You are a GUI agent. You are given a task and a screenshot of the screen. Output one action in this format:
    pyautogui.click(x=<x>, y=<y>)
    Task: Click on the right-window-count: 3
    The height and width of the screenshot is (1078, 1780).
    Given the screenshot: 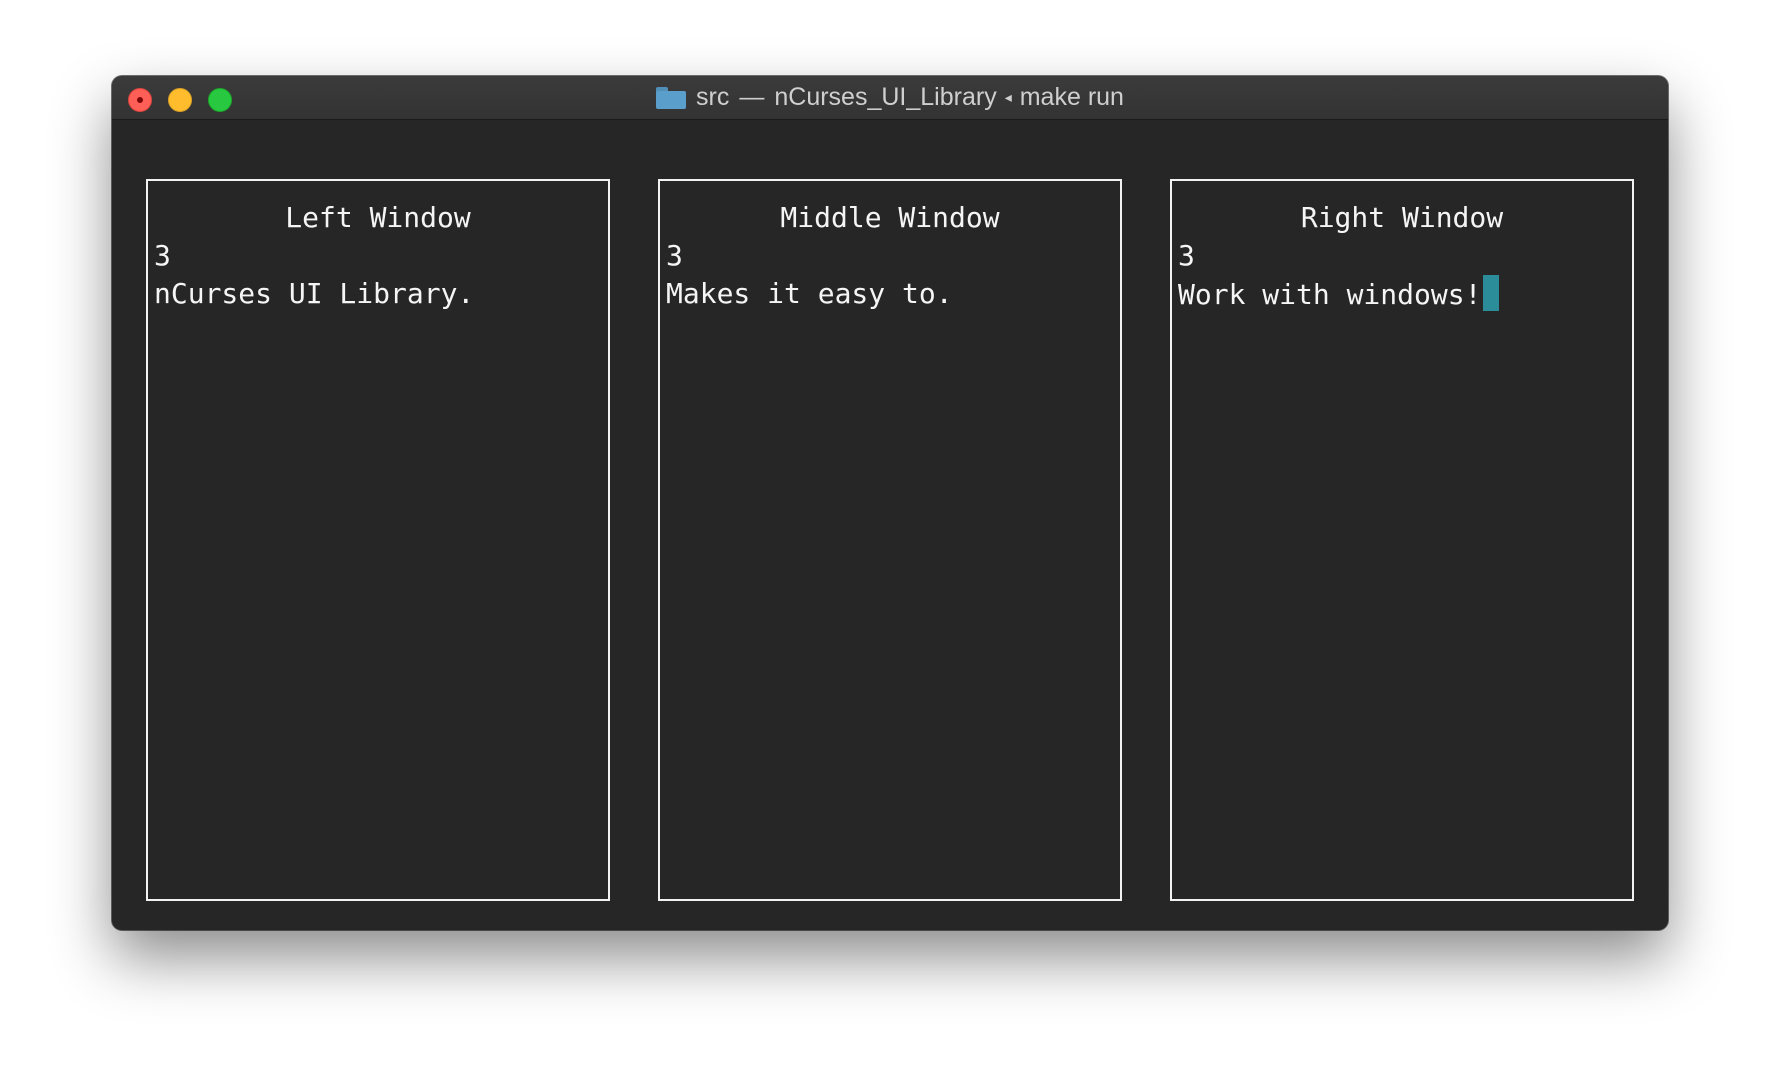 What is the action you would take?
    pyautogui.click(x=1186, y=255)
    